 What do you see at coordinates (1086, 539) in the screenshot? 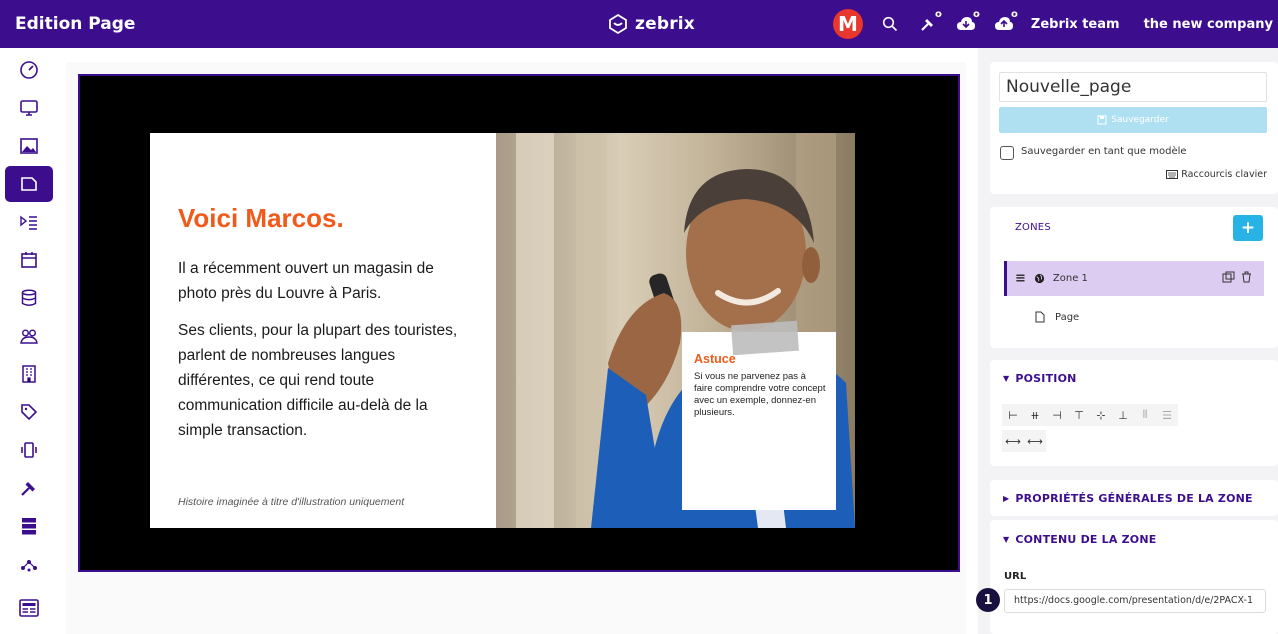
I see `zone-content-title: CONTENU DE LA ZONE` at bounding box center [1086, 539].